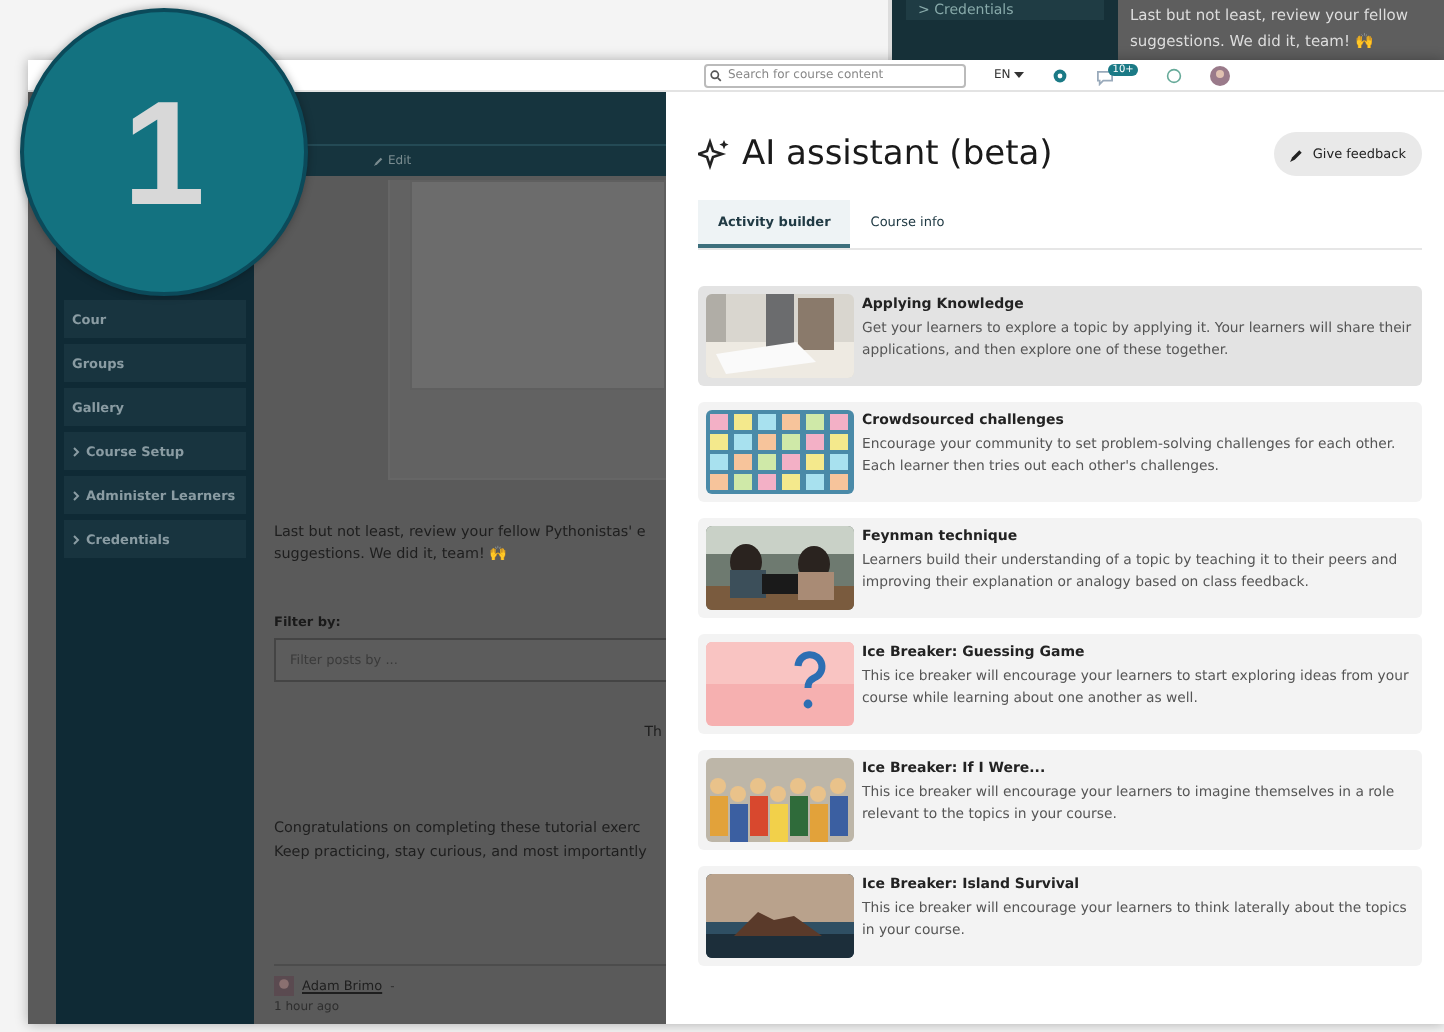 This screenshot has height=1032, width=1444. What do you see at coordinates (1019, 75) in the screenshot?
I see `caret-icon` at bounding box center [1019, 75].